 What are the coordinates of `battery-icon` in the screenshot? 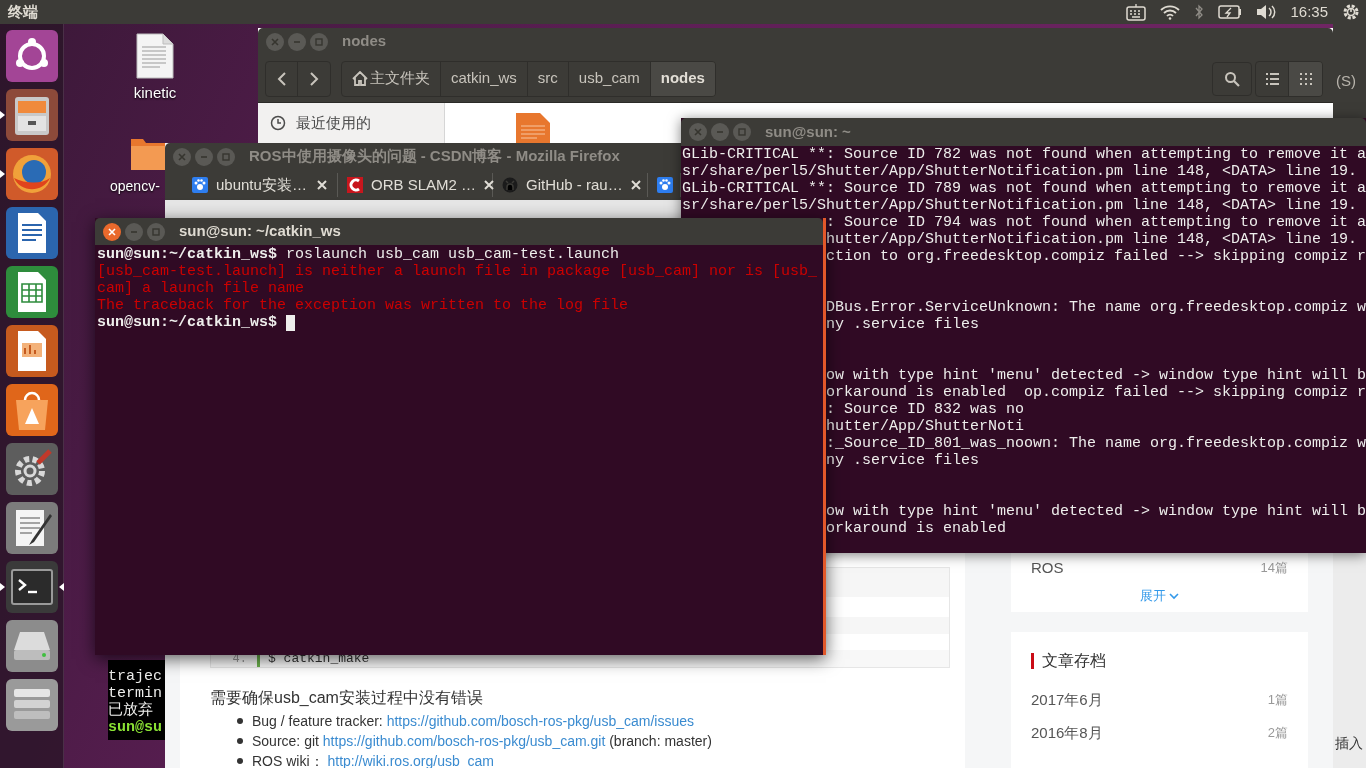 It's located at (1230, 12).